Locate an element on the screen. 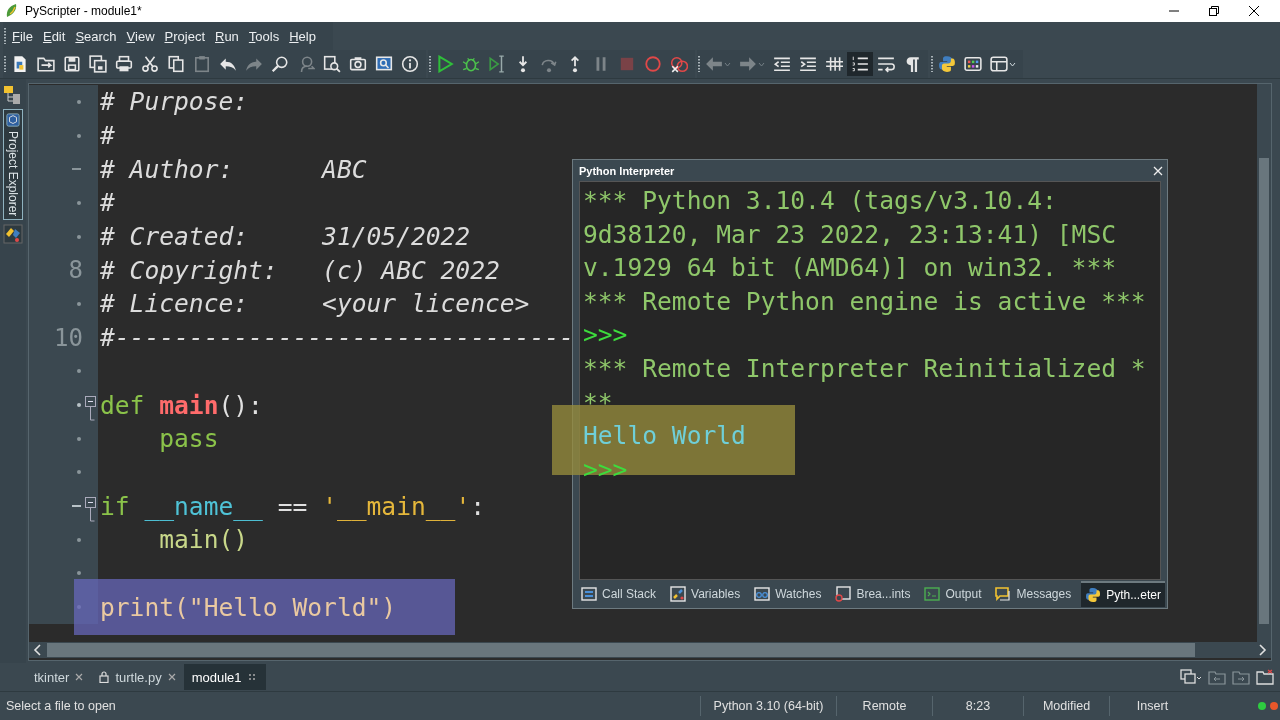 Image resolution: width=1280 pixels, height=720 pixels. code-line: # Created: 31/05/2022 is located at coordinates (285, 237).